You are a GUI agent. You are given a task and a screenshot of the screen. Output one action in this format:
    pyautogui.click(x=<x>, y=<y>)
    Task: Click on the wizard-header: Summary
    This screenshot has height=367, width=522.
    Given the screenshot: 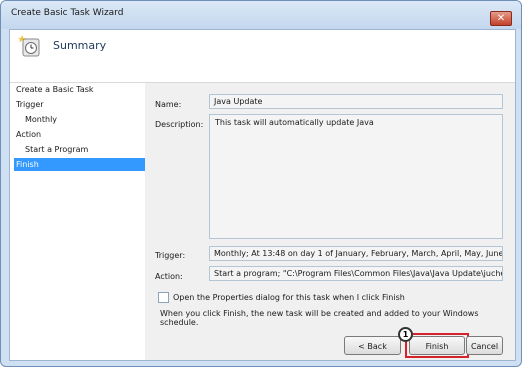 What is the action you would take?
    pyautogui.click(x=262, y=56)
    